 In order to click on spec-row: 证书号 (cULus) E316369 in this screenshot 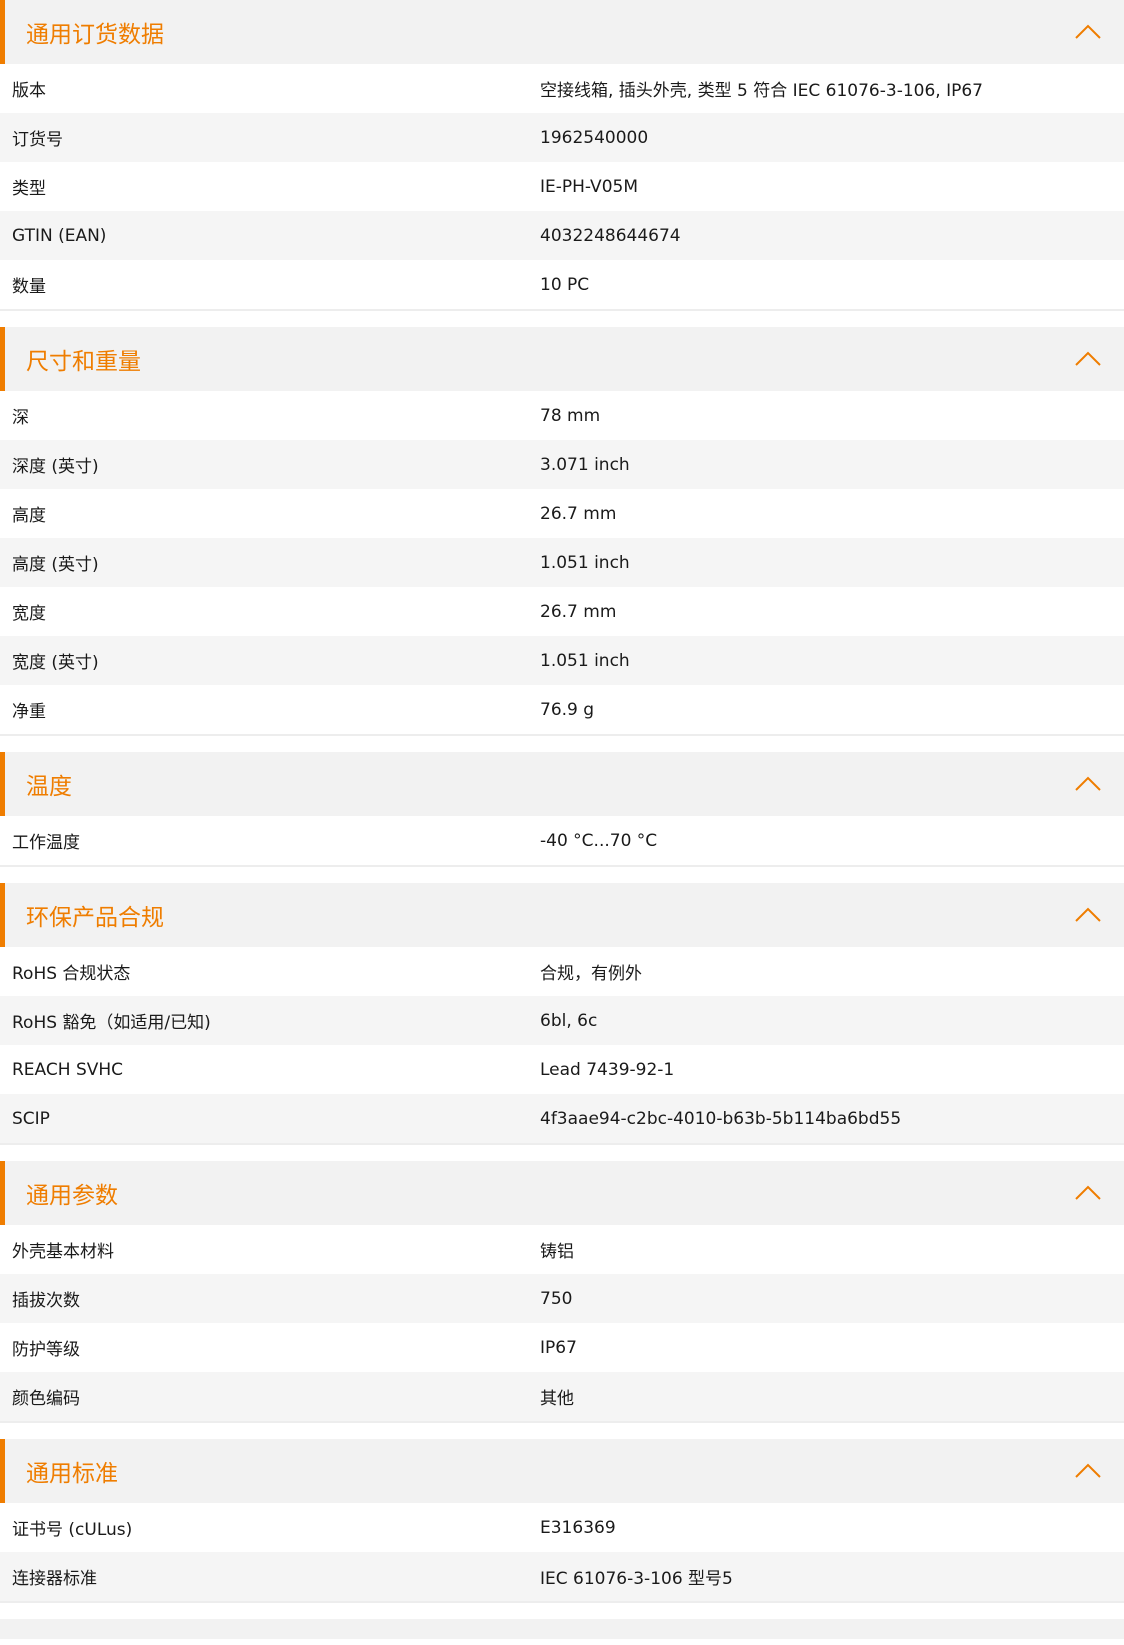, I will do `click(562, 1527)`.